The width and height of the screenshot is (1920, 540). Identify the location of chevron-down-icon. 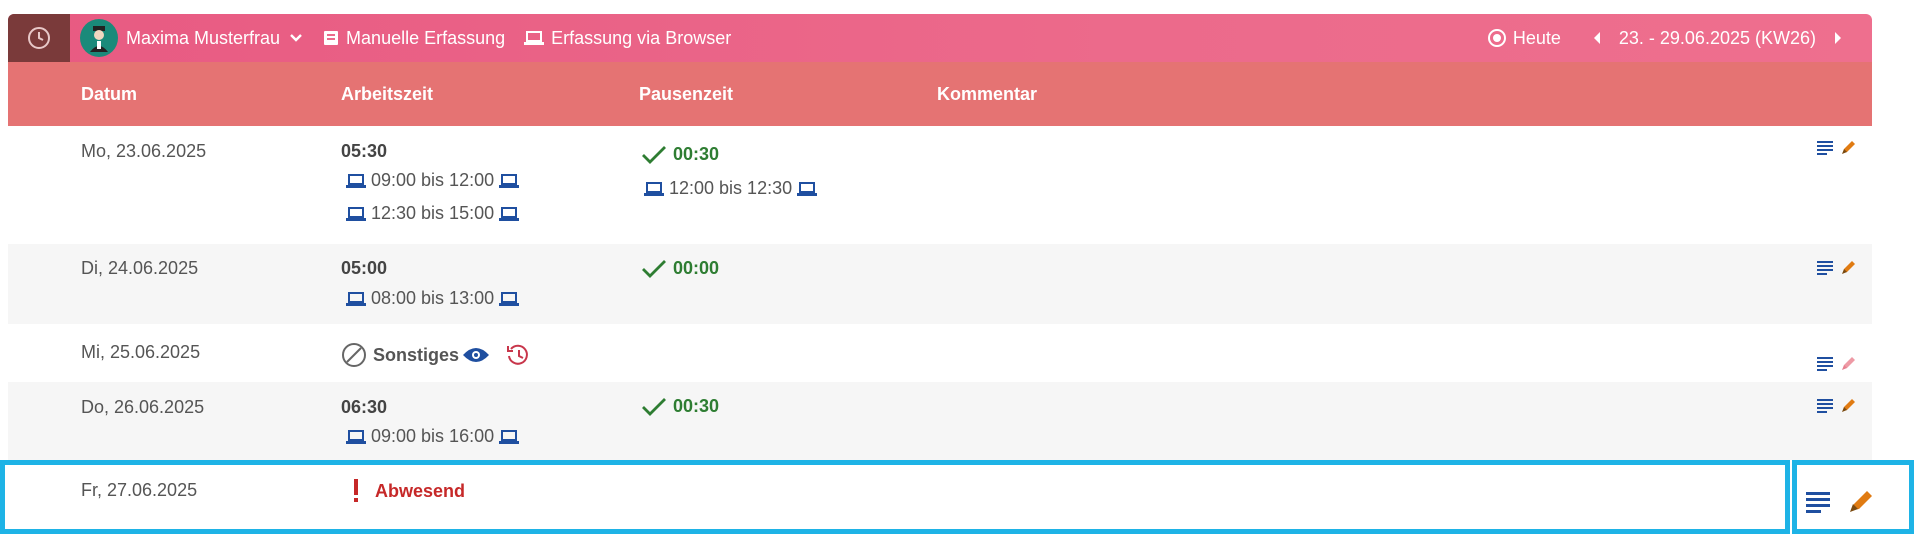
(296, 38).